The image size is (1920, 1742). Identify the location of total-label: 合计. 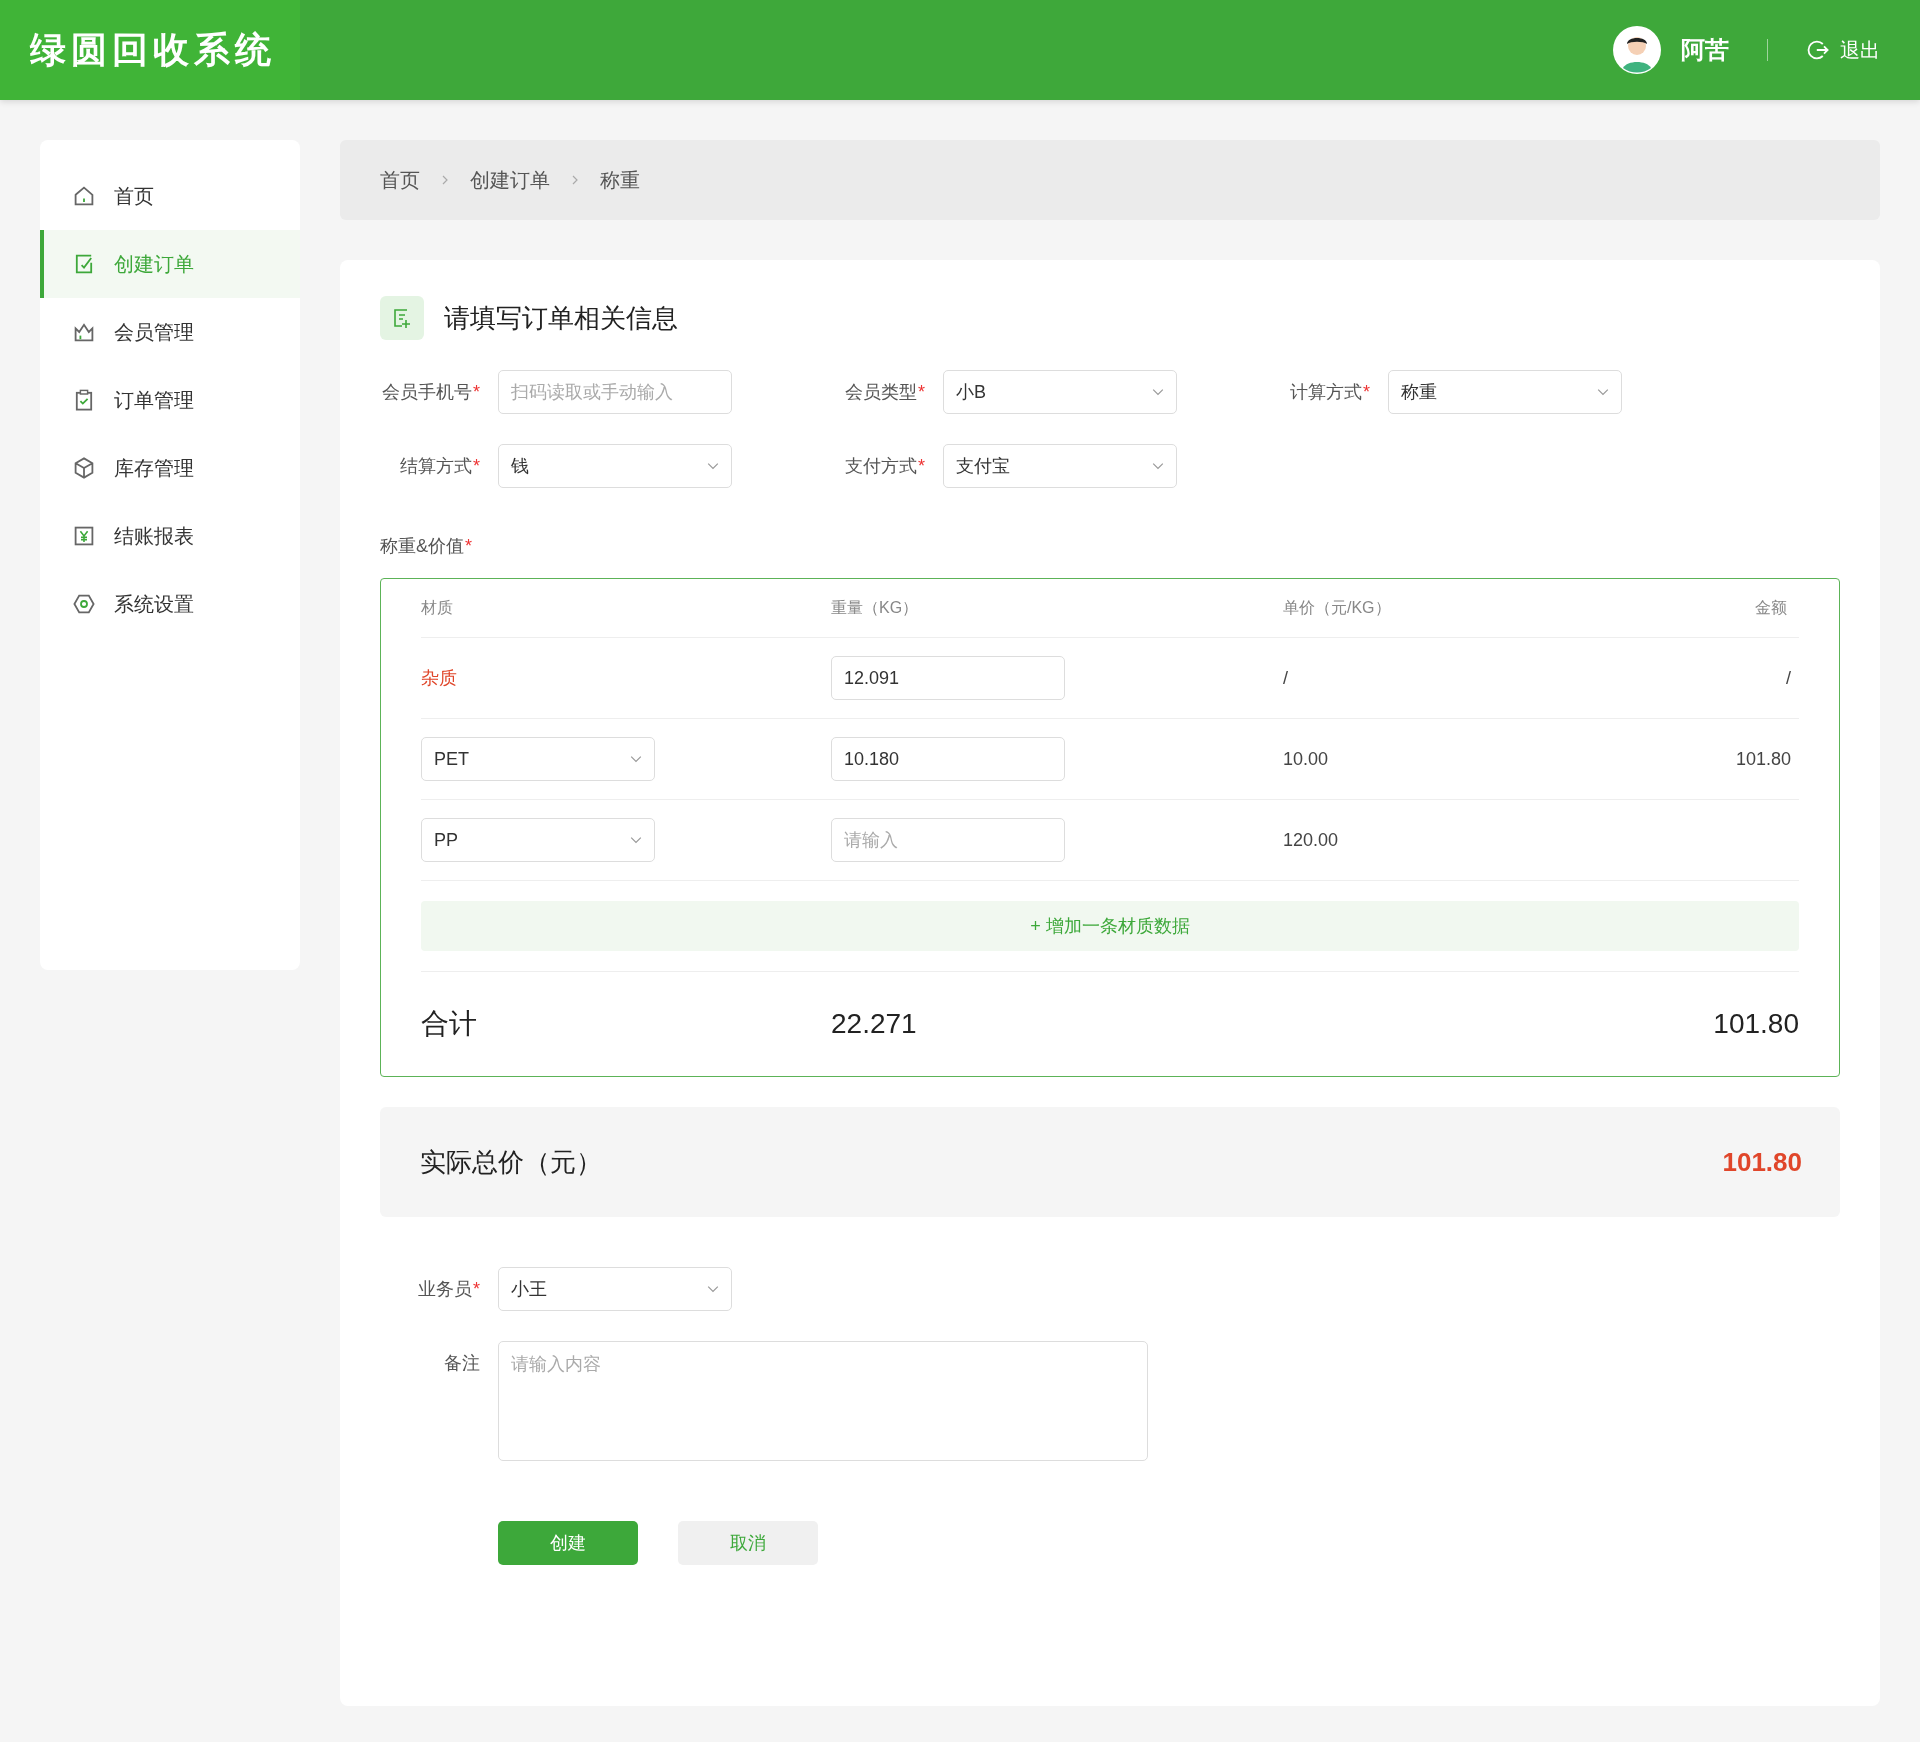
(449, 1024).